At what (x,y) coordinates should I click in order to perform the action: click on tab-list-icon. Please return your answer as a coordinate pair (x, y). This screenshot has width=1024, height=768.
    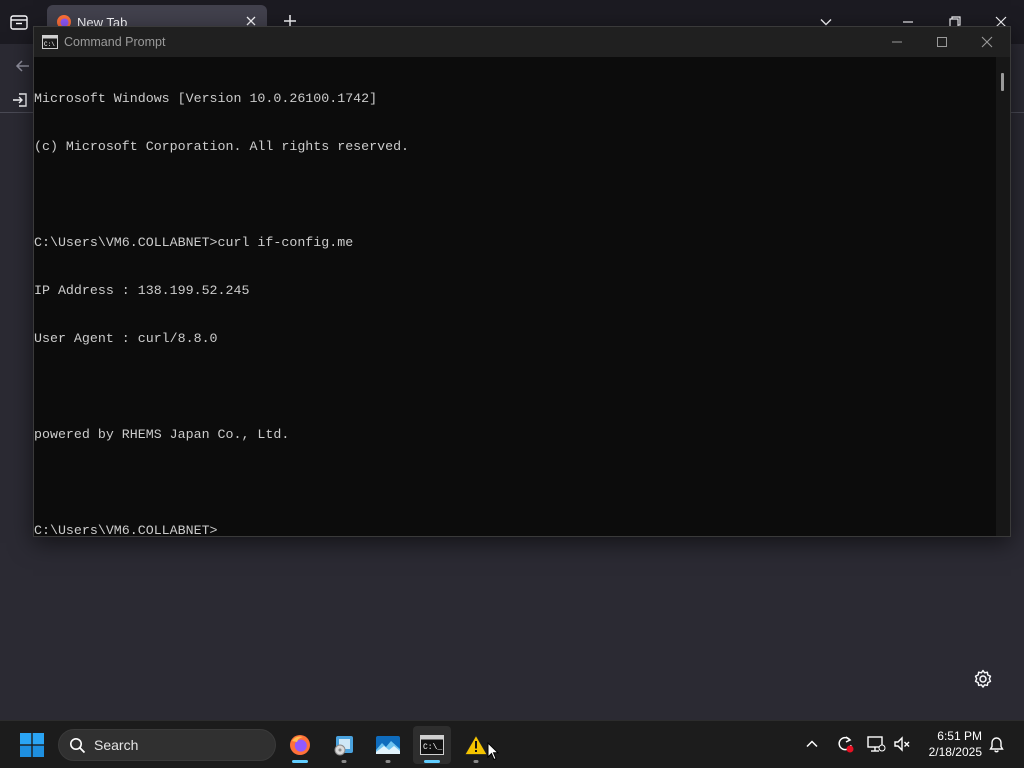
    Looking at the image, I should click on (19, 22).